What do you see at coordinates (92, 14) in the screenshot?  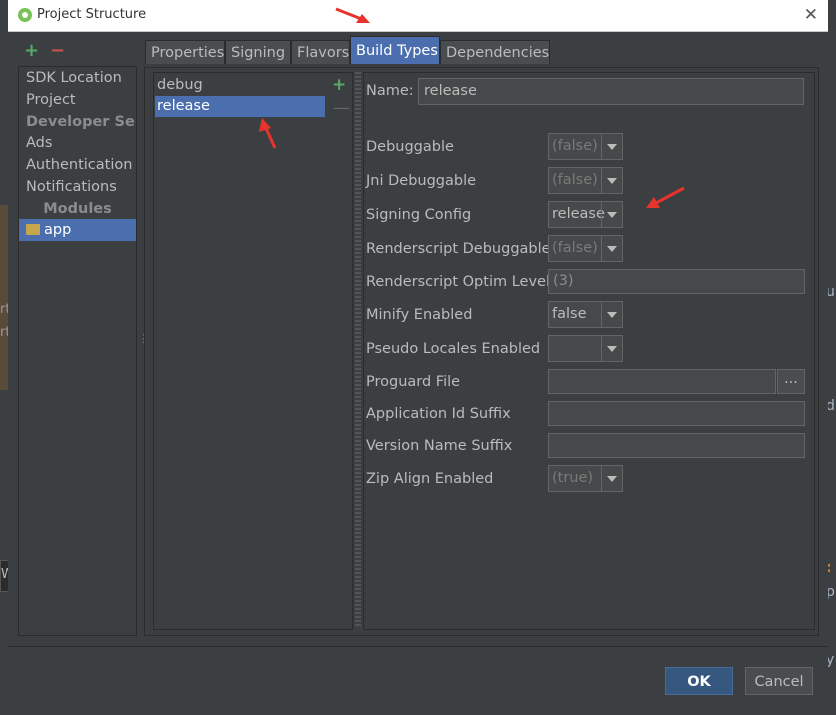 I see `window-title: Project Structure` at bounding box center [92, 14].